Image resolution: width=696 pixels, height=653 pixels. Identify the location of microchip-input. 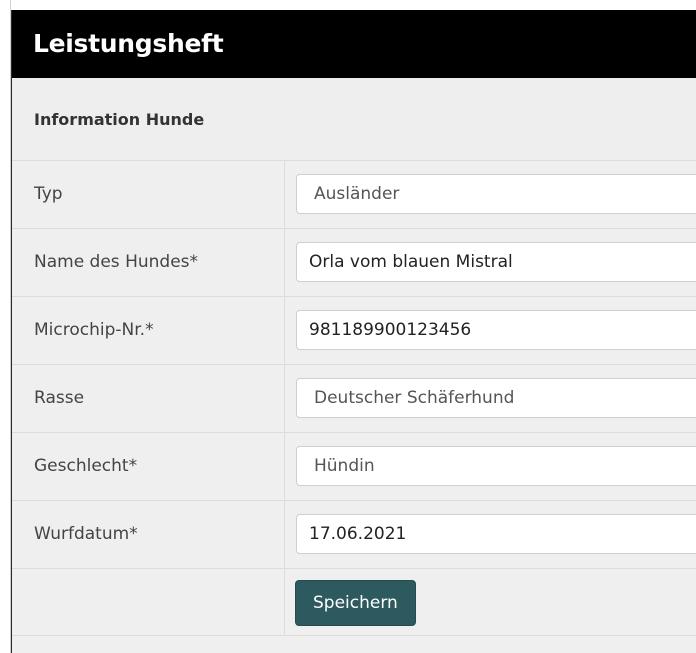
(496, 330).